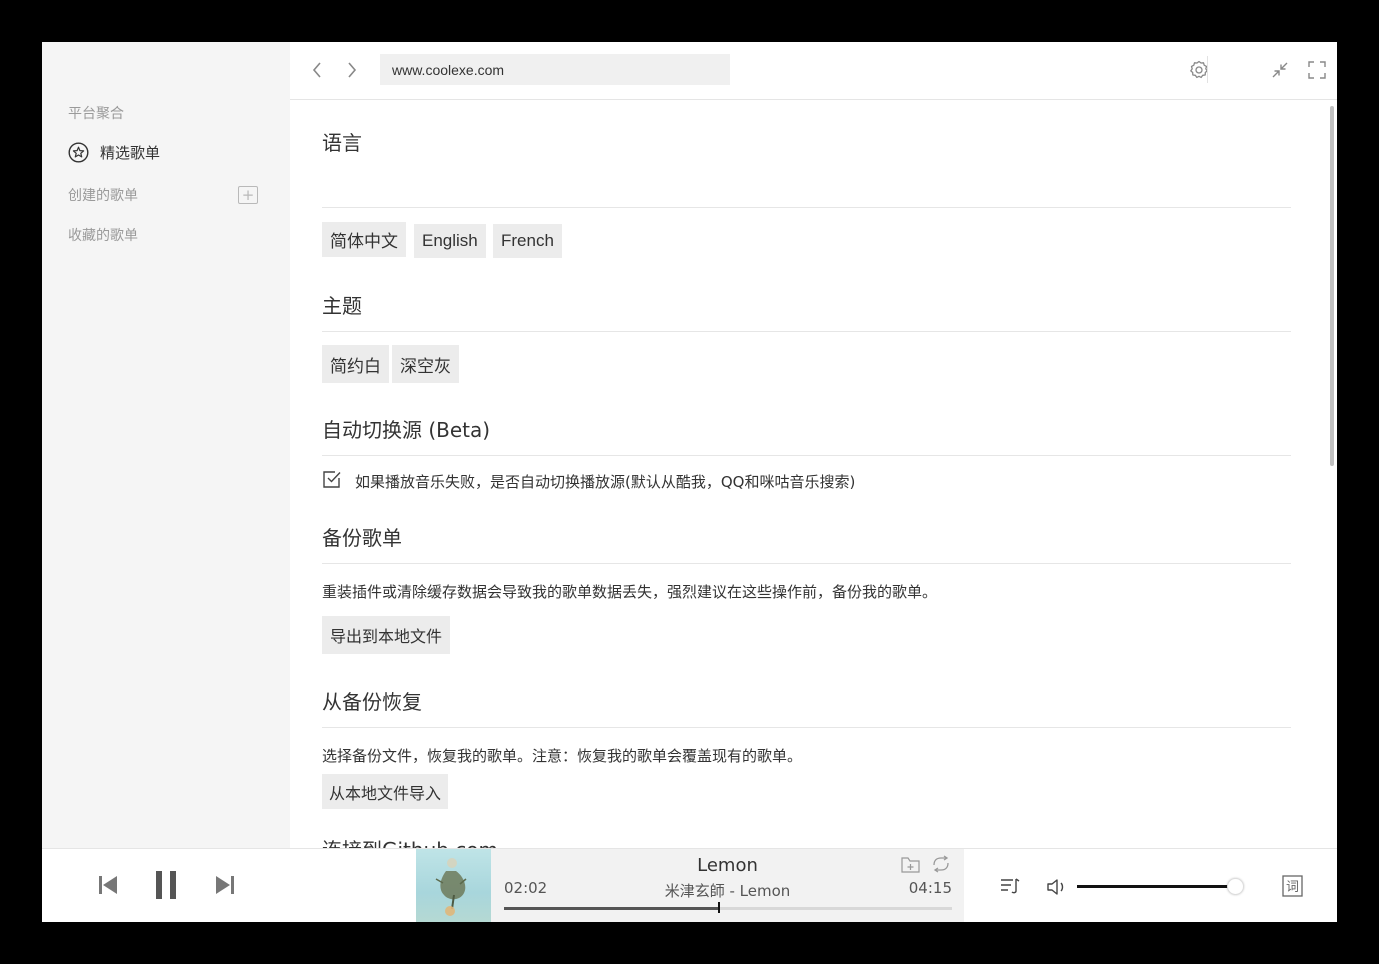  What do you see at coordinates (526, 888) in the screenshot?
I see `current-time: 02:02` at bounding box center [526, 888].